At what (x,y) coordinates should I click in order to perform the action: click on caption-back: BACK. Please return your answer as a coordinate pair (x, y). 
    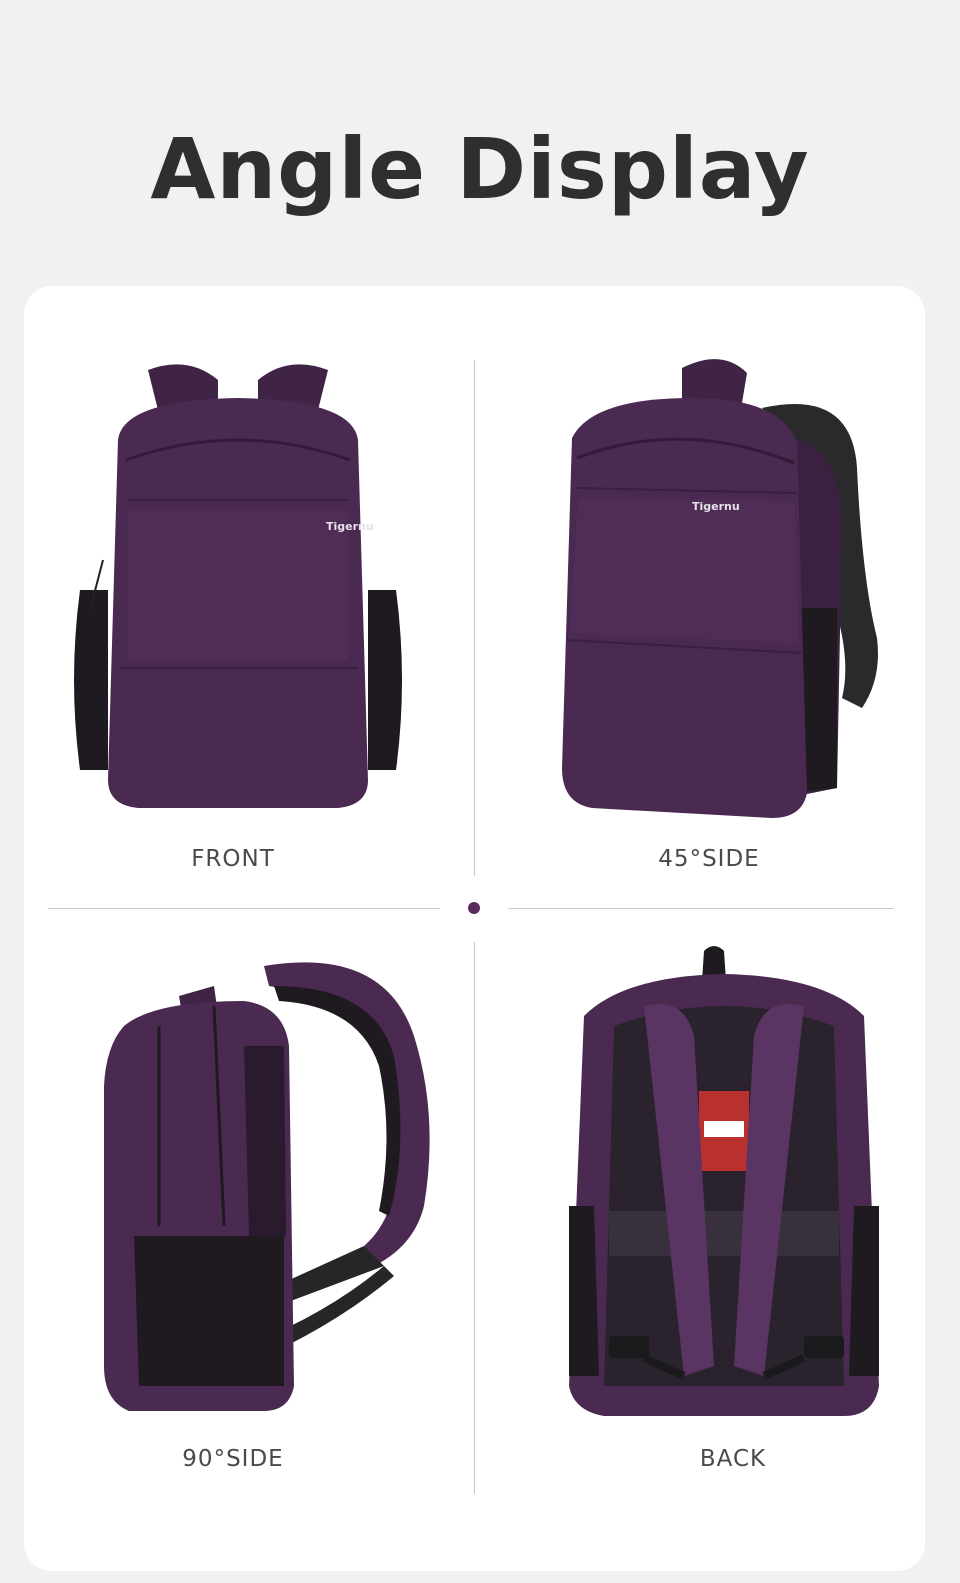
    Looking at the image, I should click on (733, 1459).